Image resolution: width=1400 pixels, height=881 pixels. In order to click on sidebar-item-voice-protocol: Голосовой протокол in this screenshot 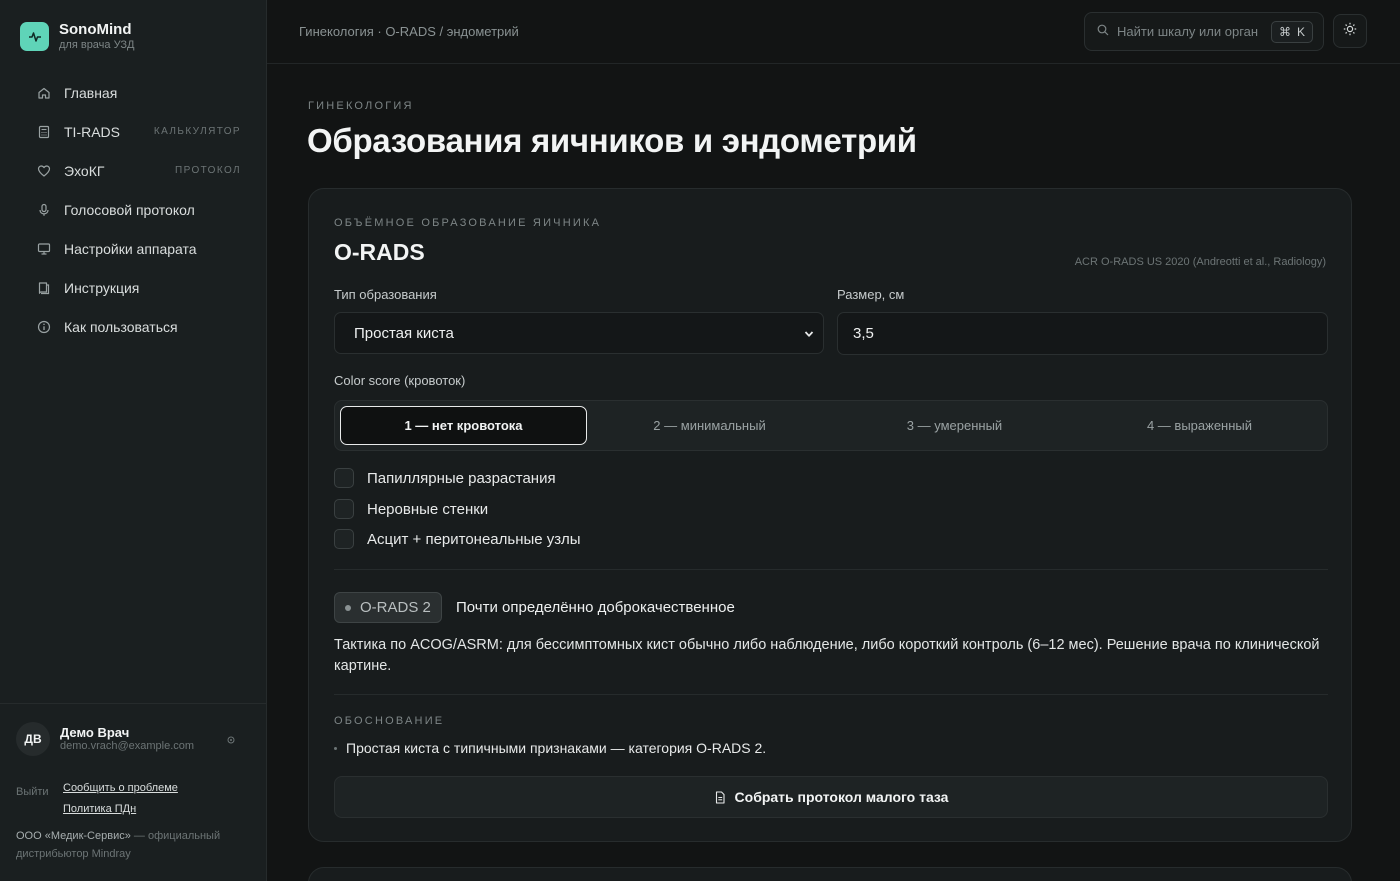, I will do `click(136, 209)`.